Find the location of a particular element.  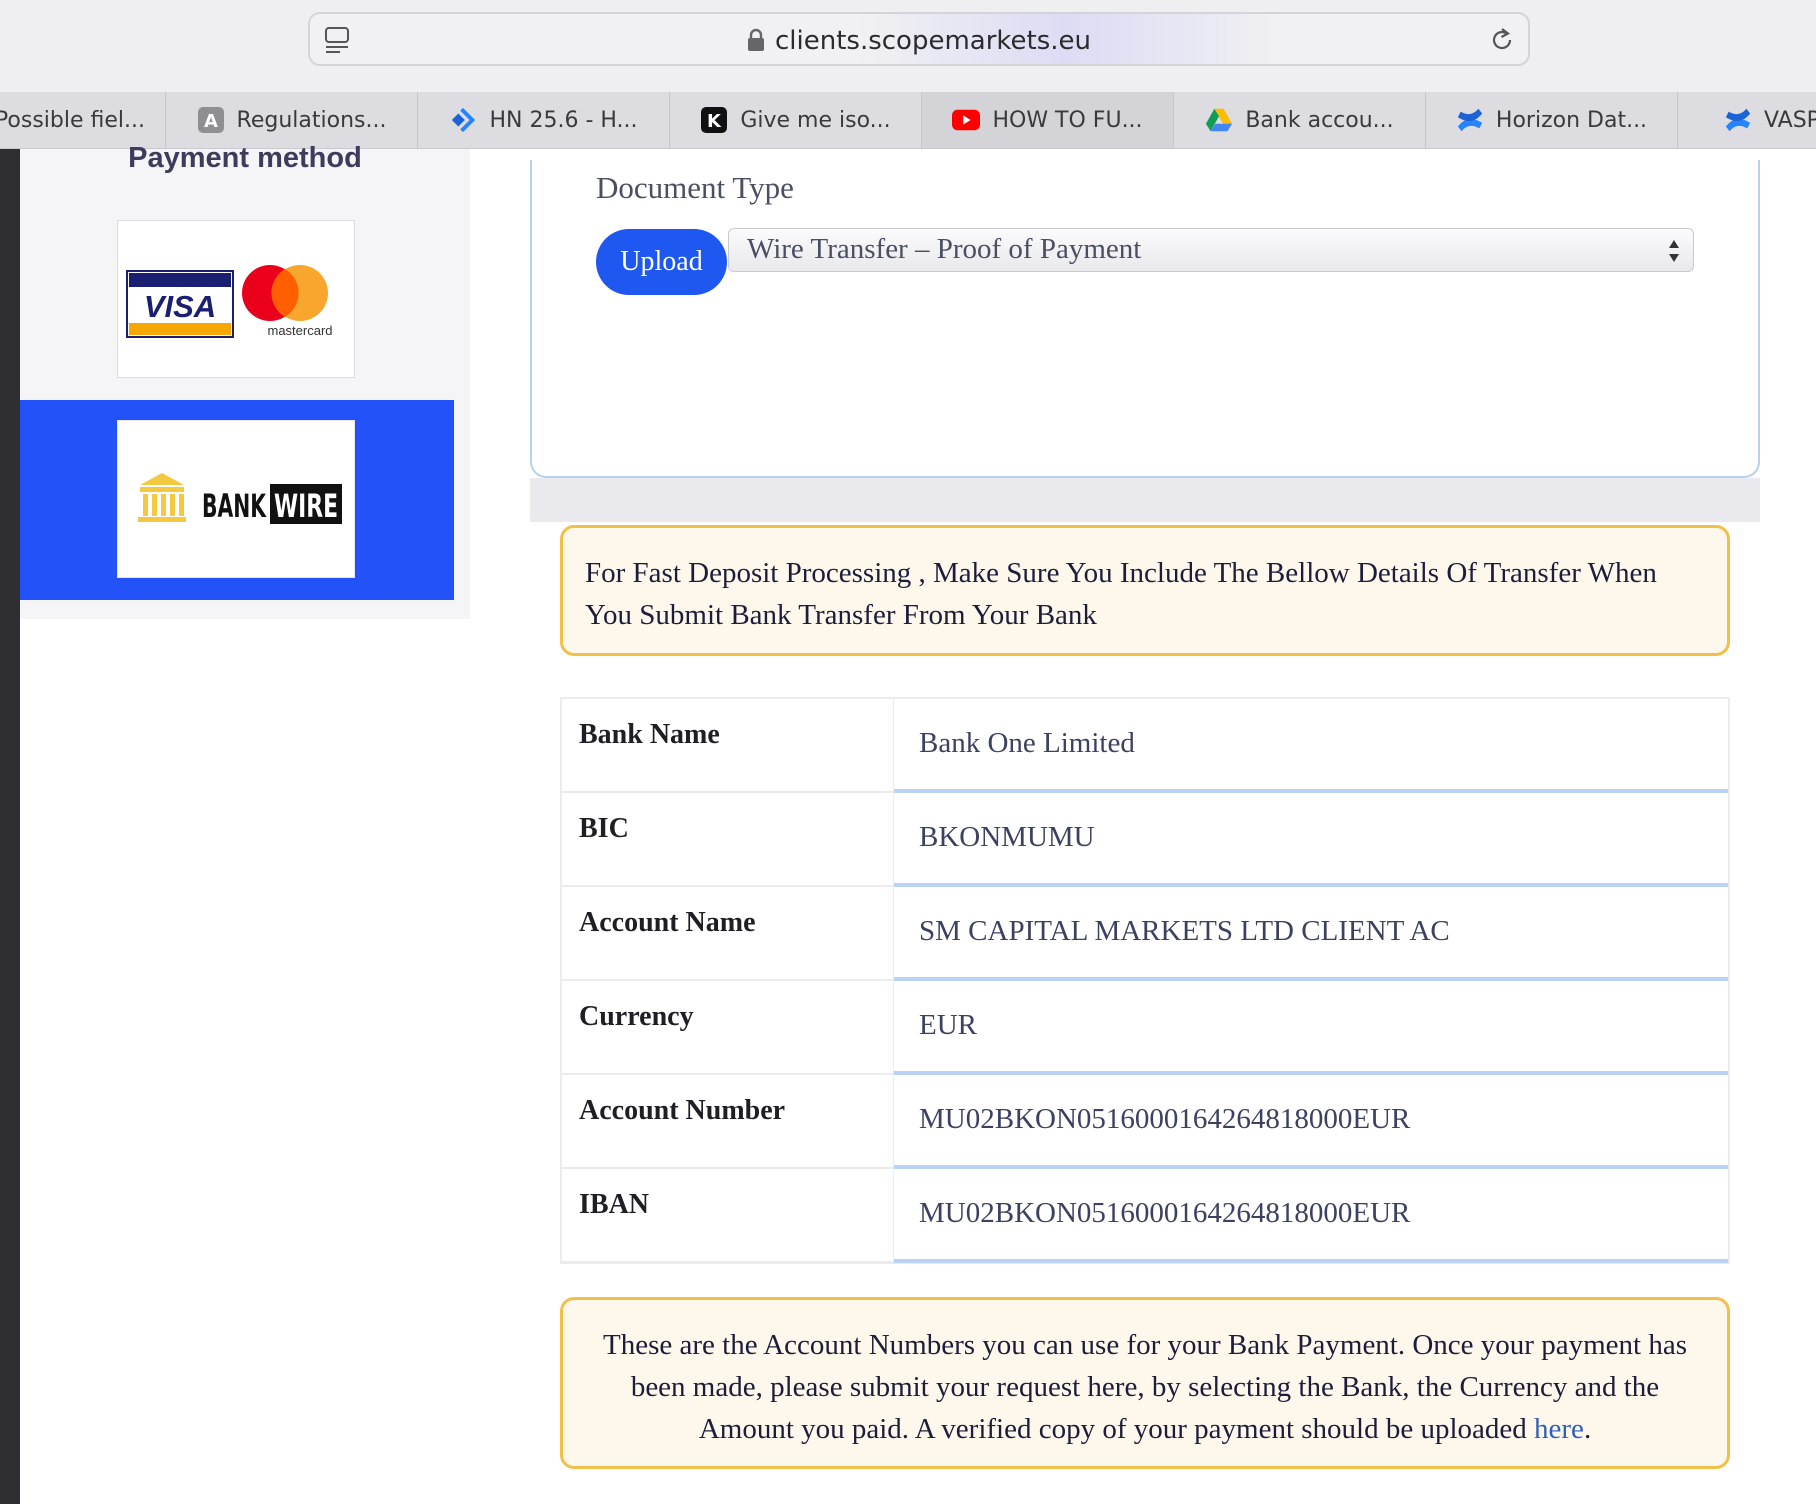

bank-wire-option: BANK WIRE is located at coordinates (236, 499).